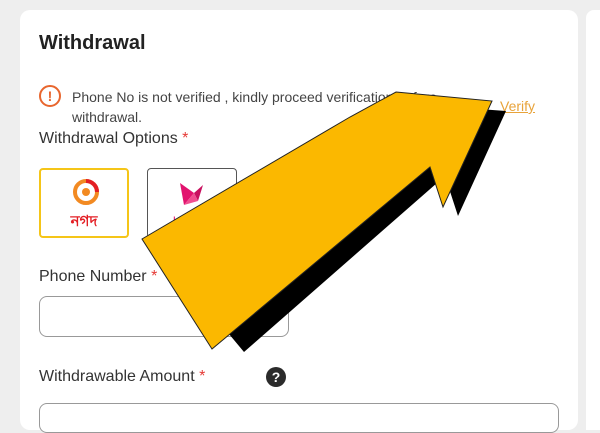  Describe the element at coordinates (299, 418) in the screenshot. I see `withdrawable-amount-input` at that location.